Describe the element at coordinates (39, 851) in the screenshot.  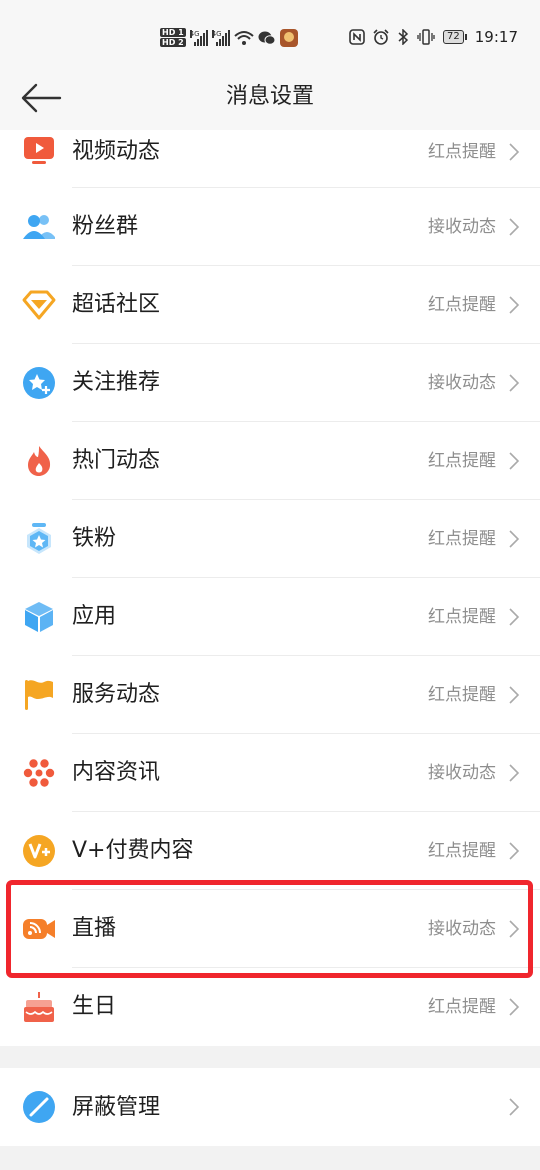
I see `vplus-icon` at that location.